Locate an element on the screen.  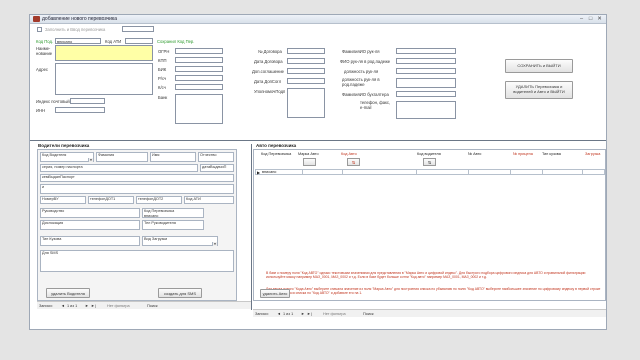
sort-kod-avto-icon: ⇅ is located at coordinates (353, 162).